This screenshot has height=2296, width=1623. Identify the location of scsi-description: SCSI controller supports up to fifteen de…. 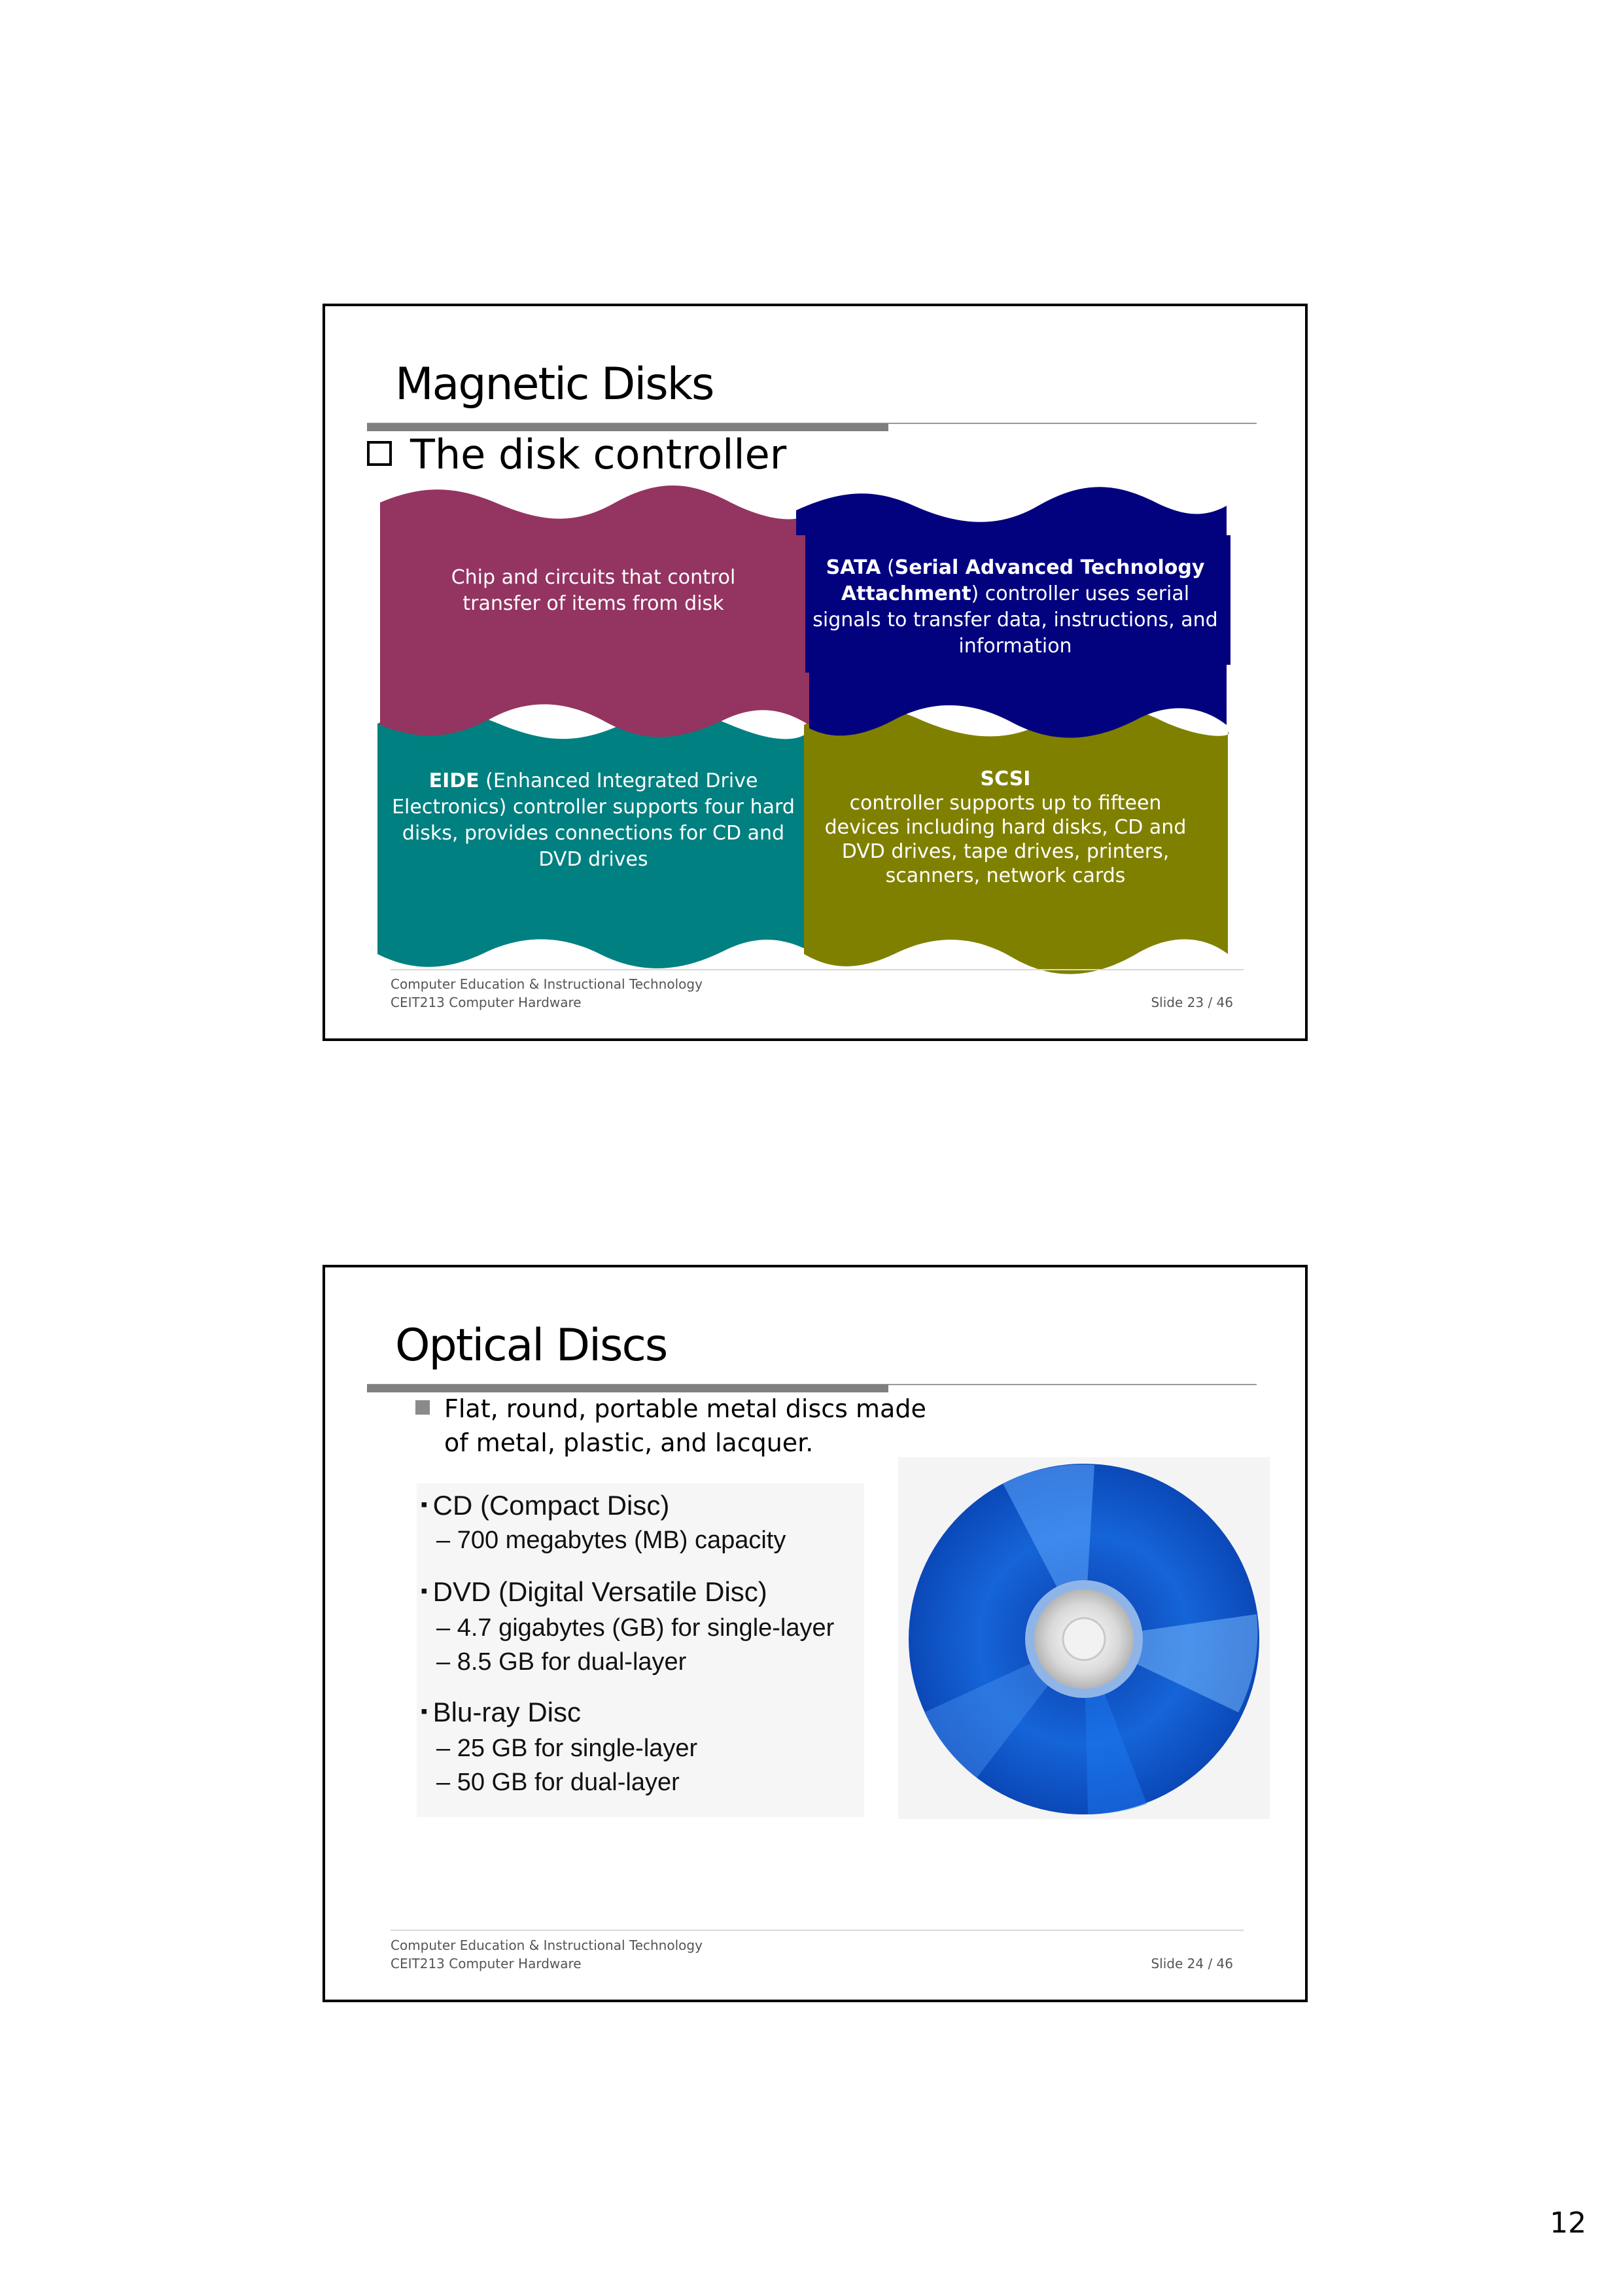
(1006, 827).